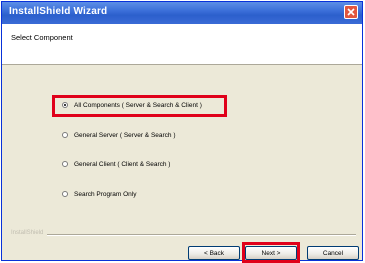 The image size is (365, 263). What do you see at coordinates (214, 253) in the screenshot?
I see `back-button: < Back` at bounding box center [214, 253].